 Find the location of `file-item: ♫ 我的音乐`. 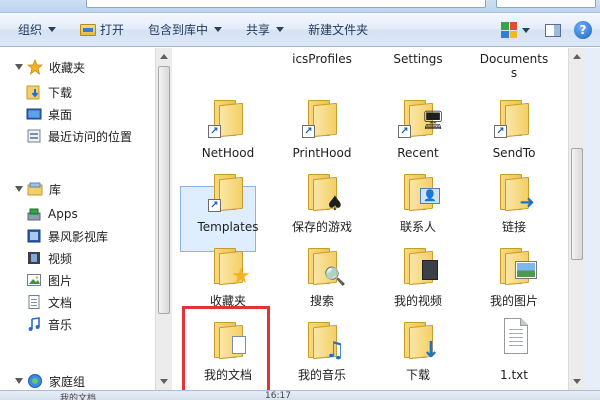

file-item: ♫ 我的音乐 is located at coordinates (322, 353).